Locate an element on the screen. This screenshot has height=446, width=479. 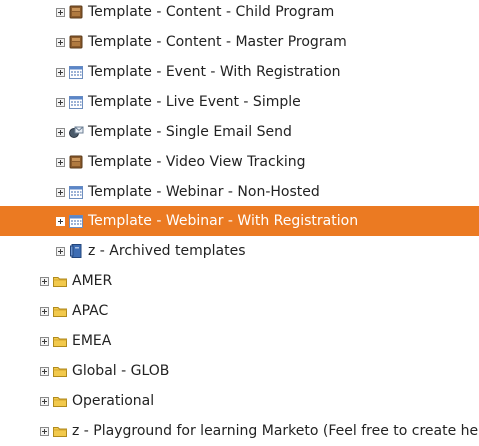
tree-item-label: Operational is located at coordinates (113, 401).